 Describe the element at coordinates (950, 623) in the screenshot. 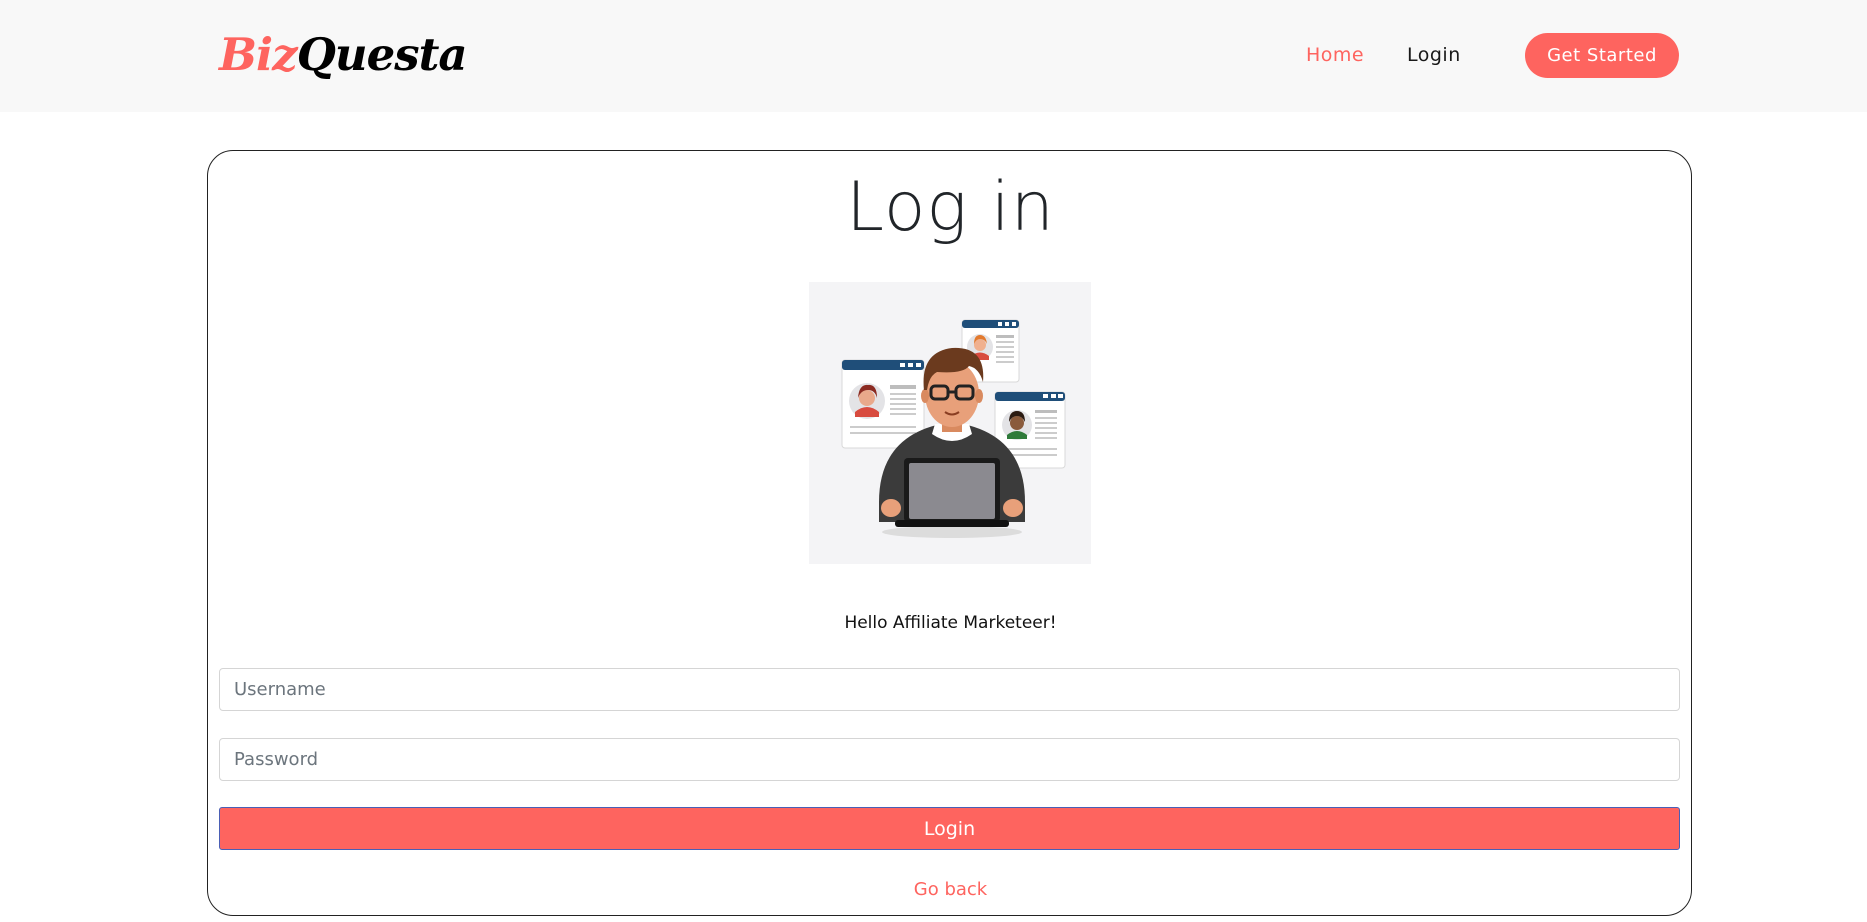

I see `greeting-text: Hello Affiliate Marketeer!` at that location.